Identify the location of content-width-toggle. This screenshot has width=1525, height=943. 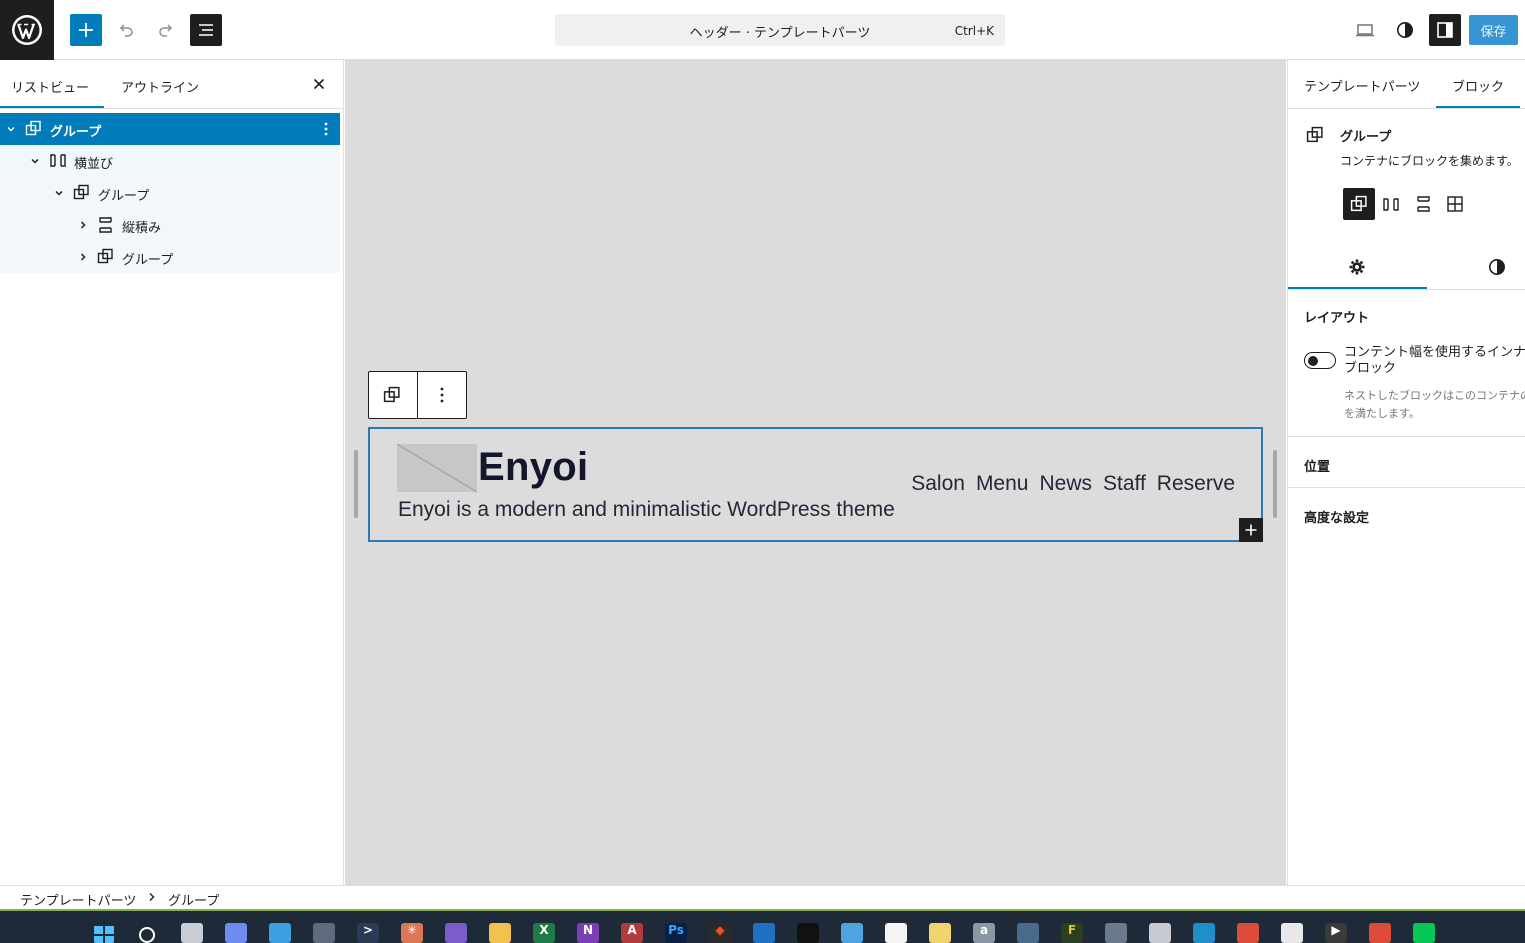
(1320, 360).